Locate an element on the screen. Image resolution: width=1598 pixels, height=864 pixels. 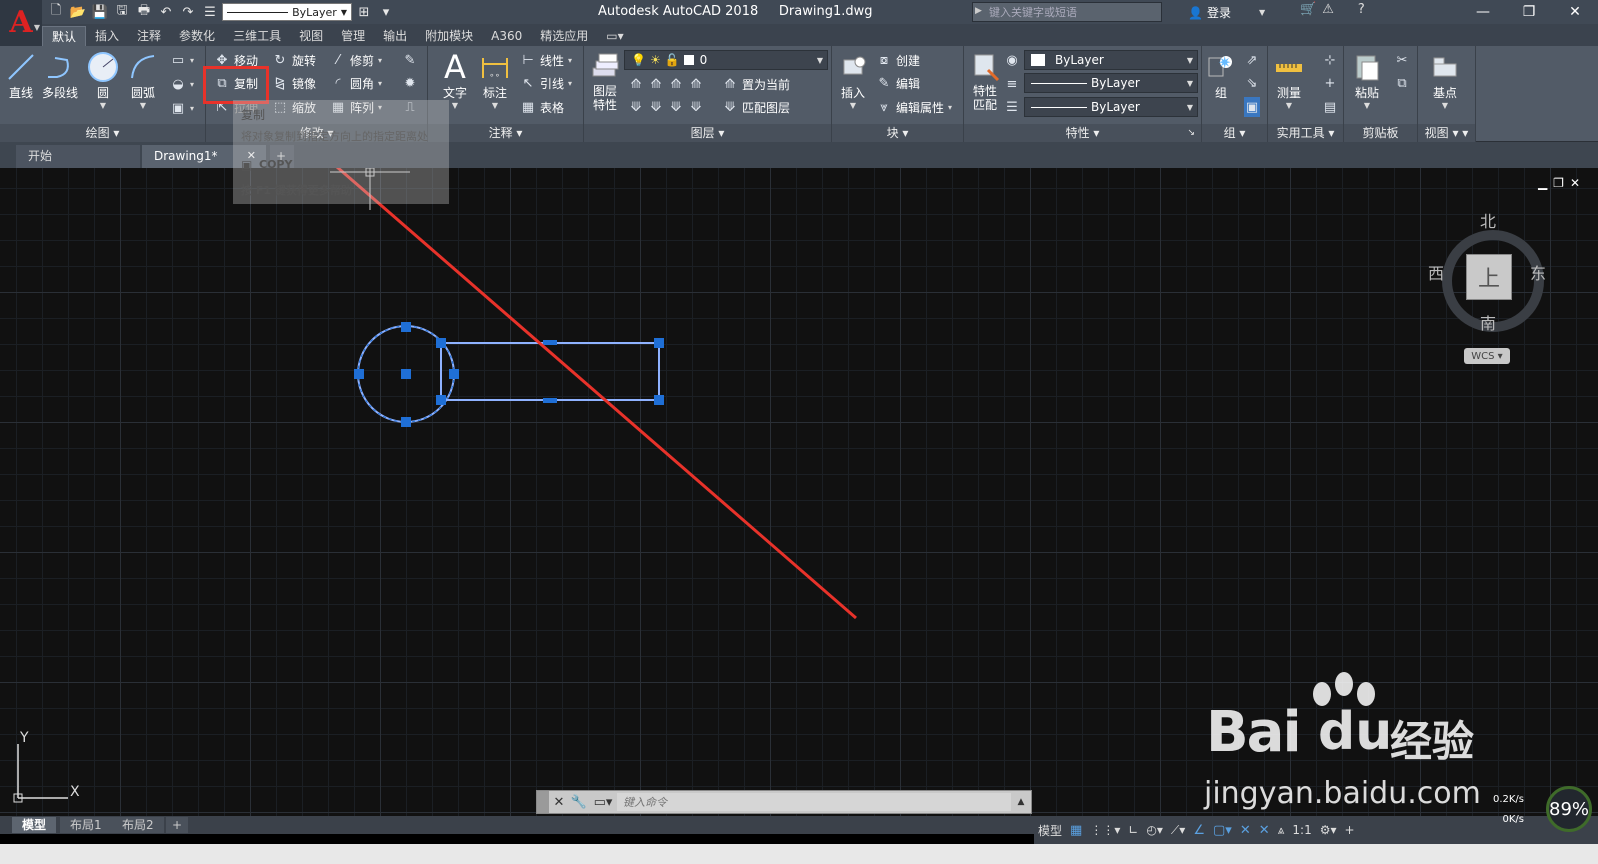
leader-button: ↖ 引线 ▾ is located at coordinates (546, 83).